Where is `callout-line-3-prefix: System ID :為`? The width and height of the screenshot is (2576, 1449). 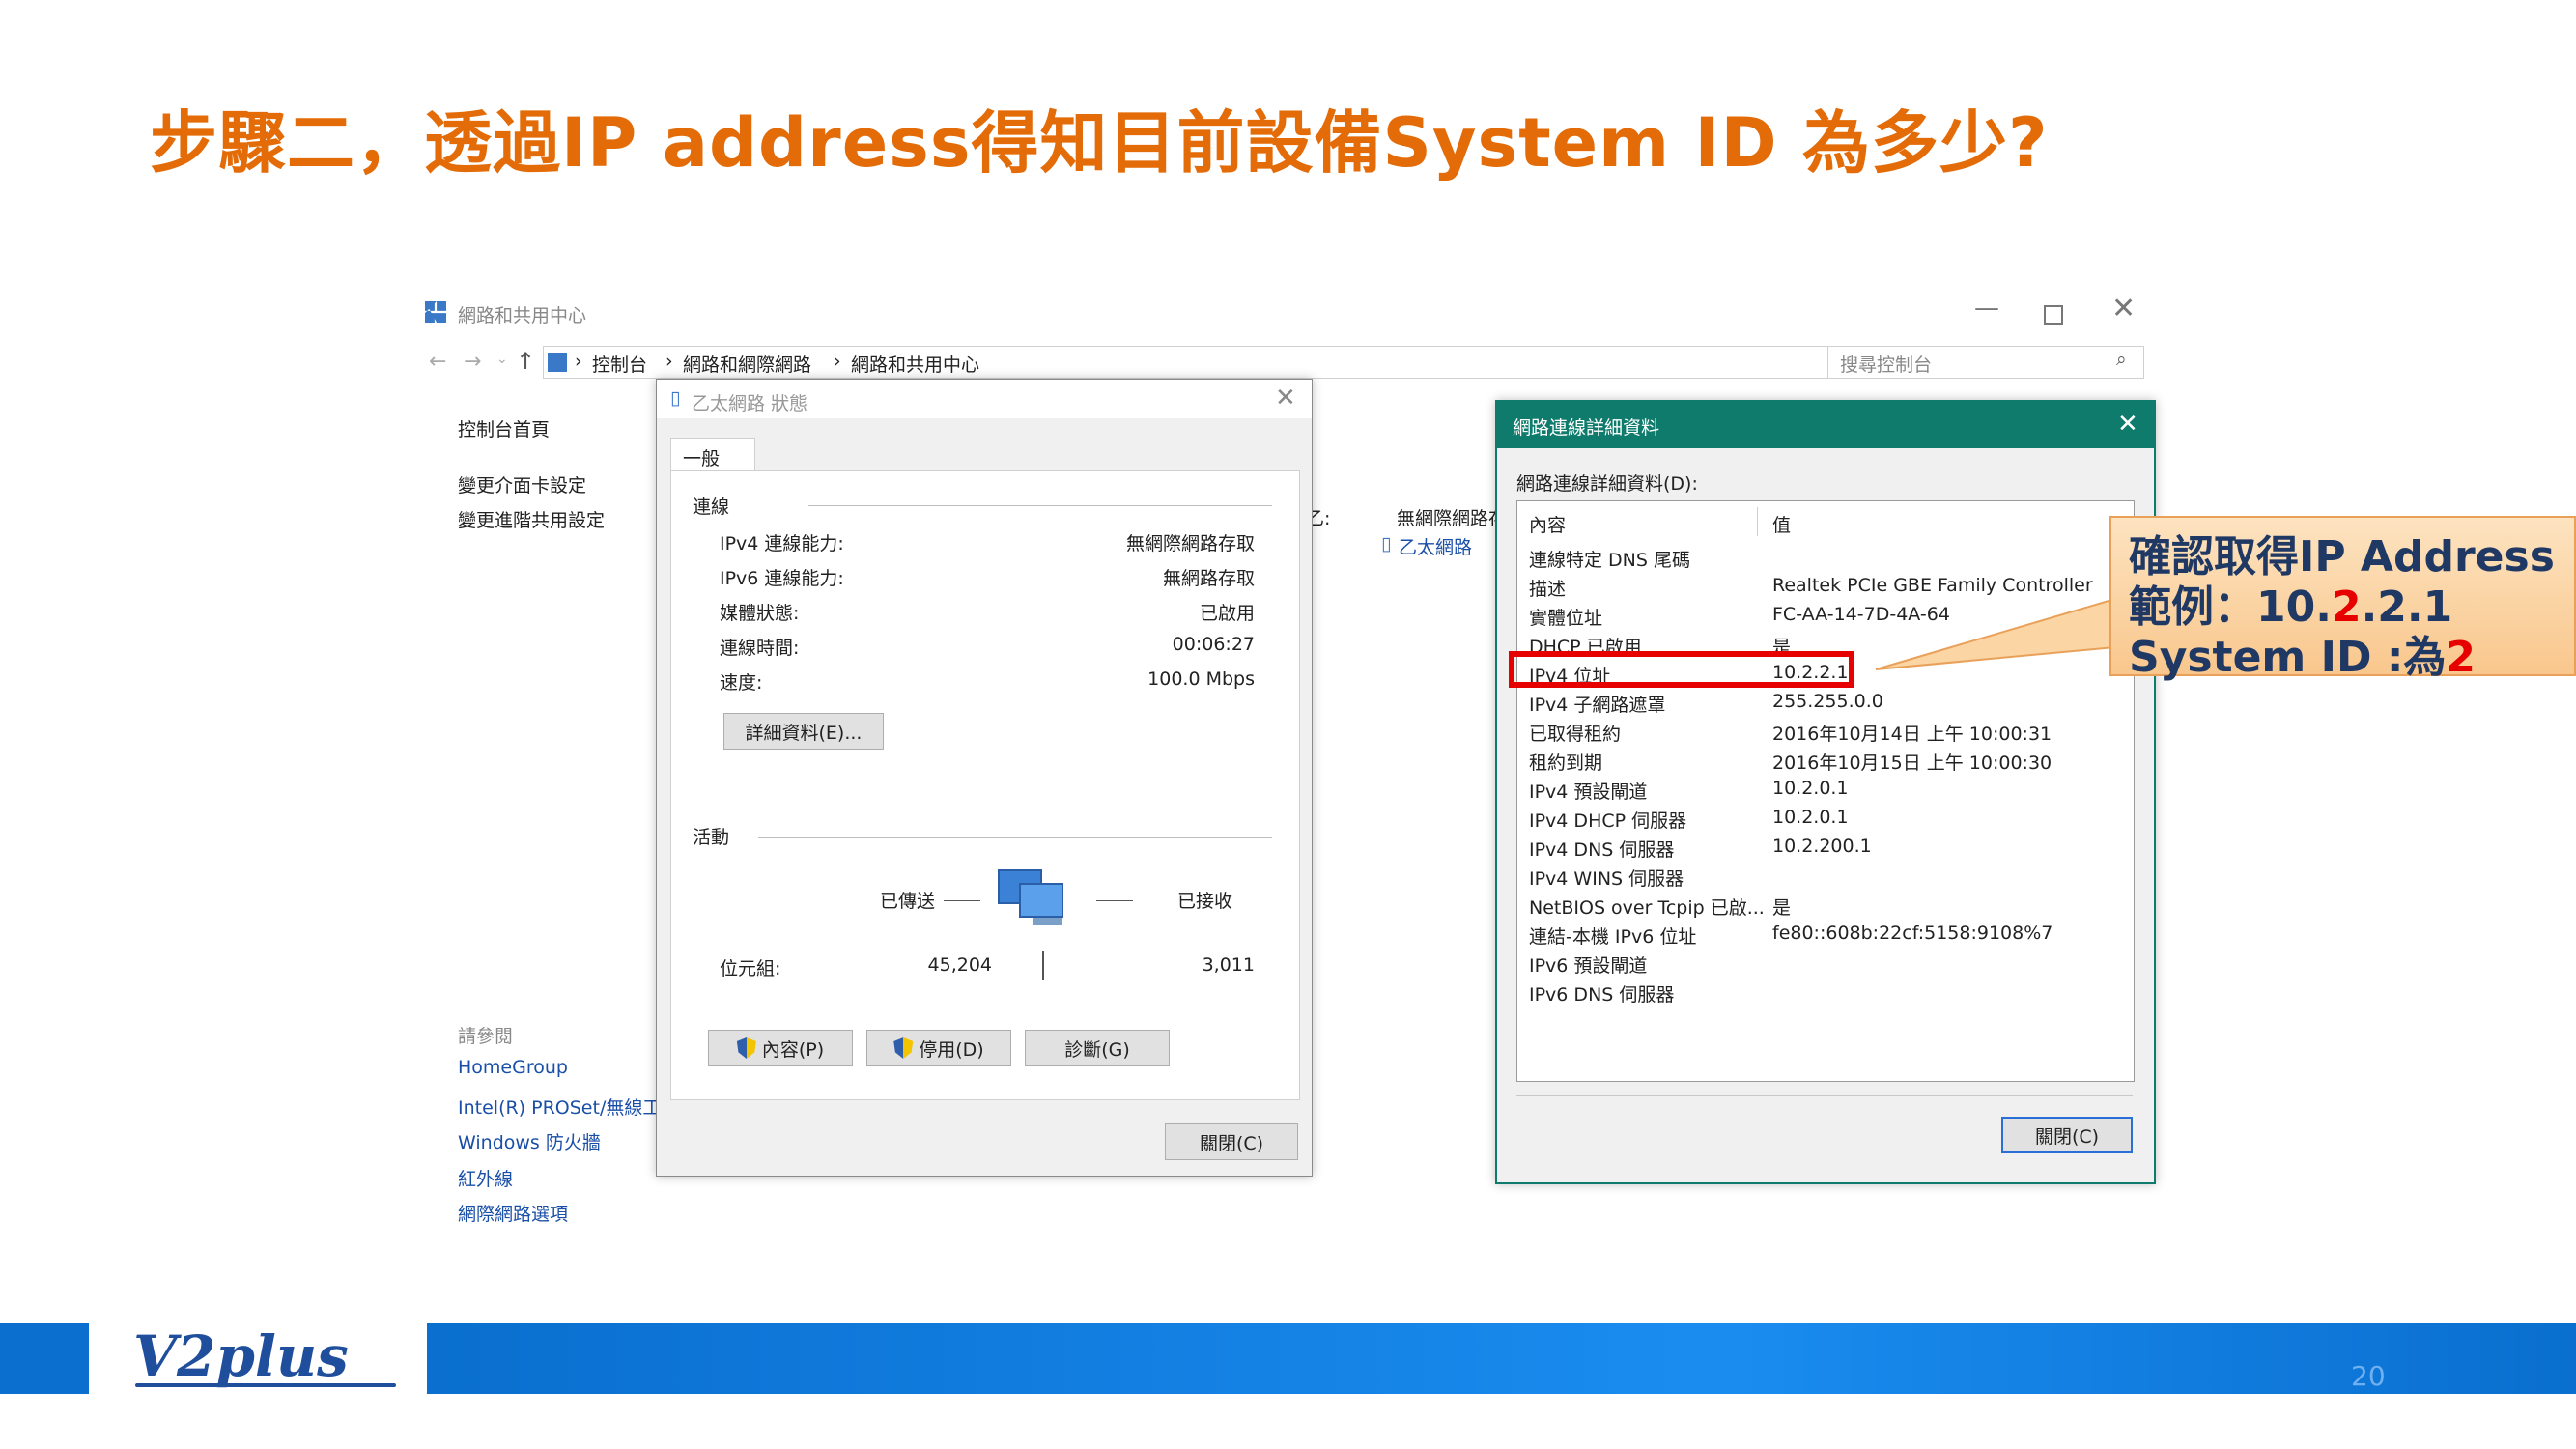
callout-line-3-prefix: System ID :為 is located at coordinates (2288, 657).